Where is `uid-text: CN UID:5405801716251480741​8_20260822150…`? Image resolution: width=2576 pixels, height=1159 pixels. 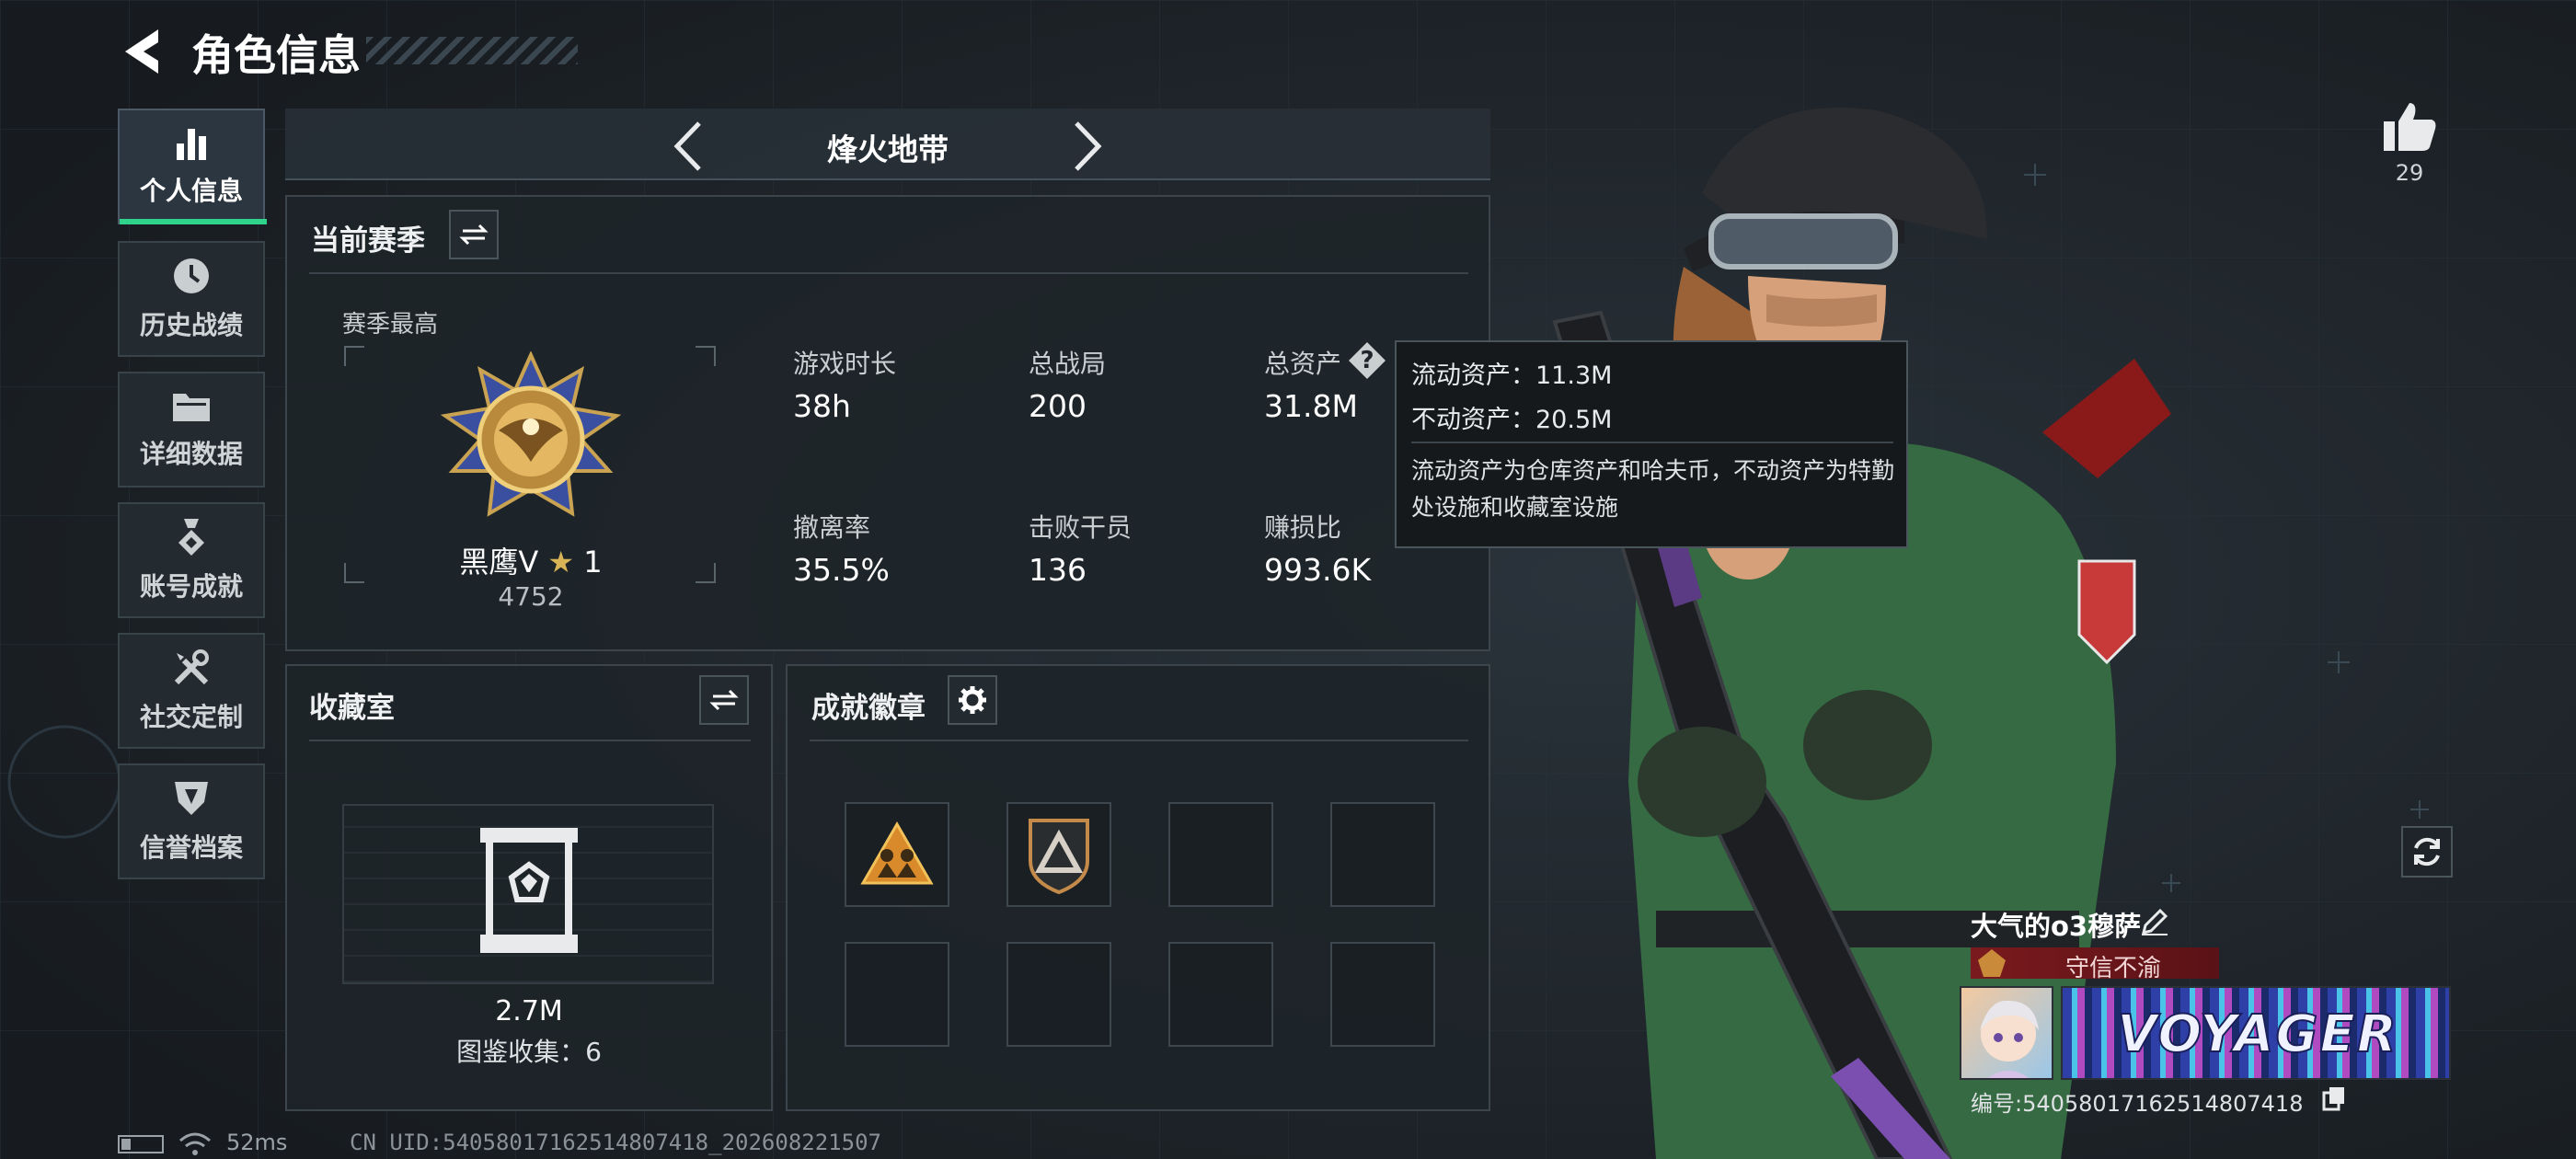
uid-text: CN UID:5405801716251480741​8_20260822150… is located at coordinates (615, 1142).